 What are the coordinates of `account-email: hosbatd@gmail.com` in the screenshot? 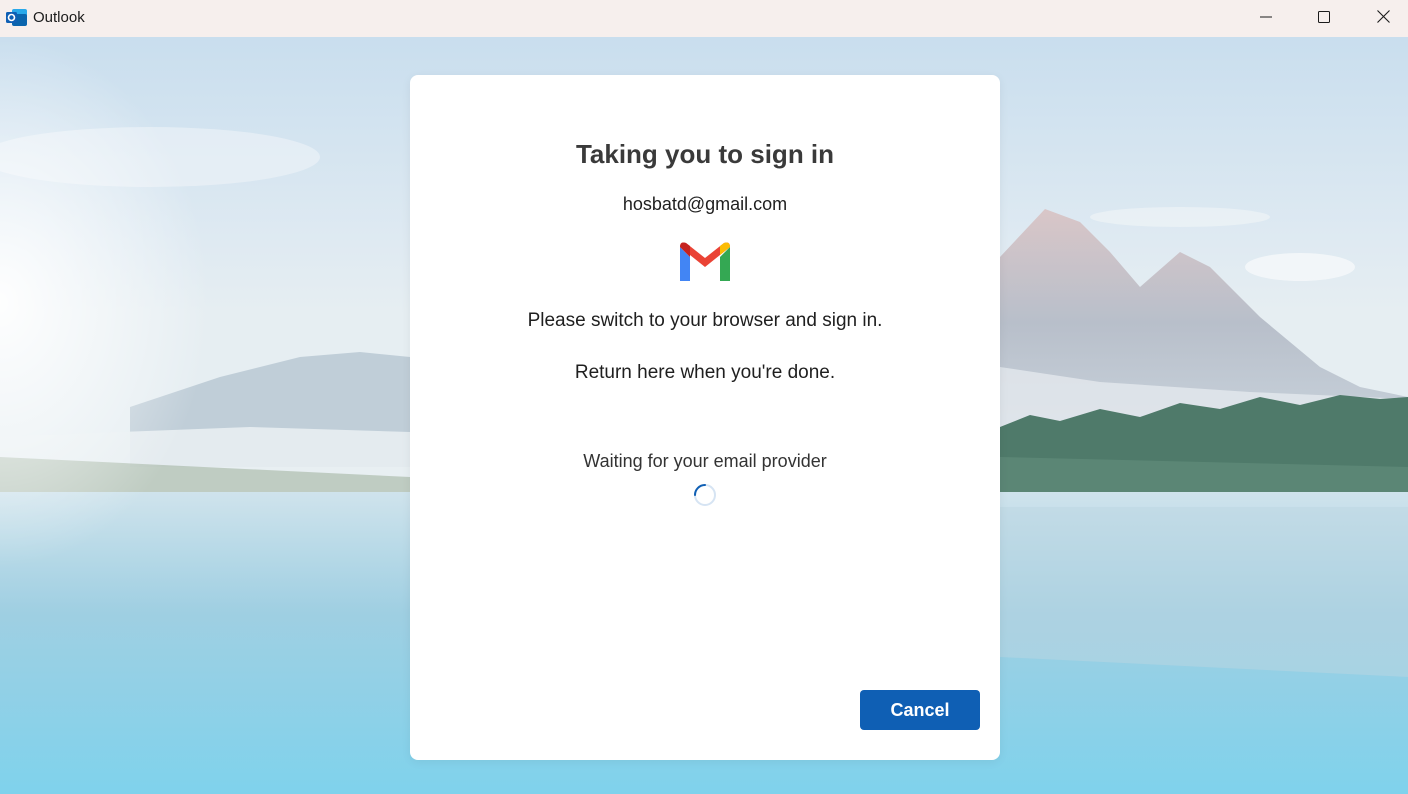 It's located at (705, 204).